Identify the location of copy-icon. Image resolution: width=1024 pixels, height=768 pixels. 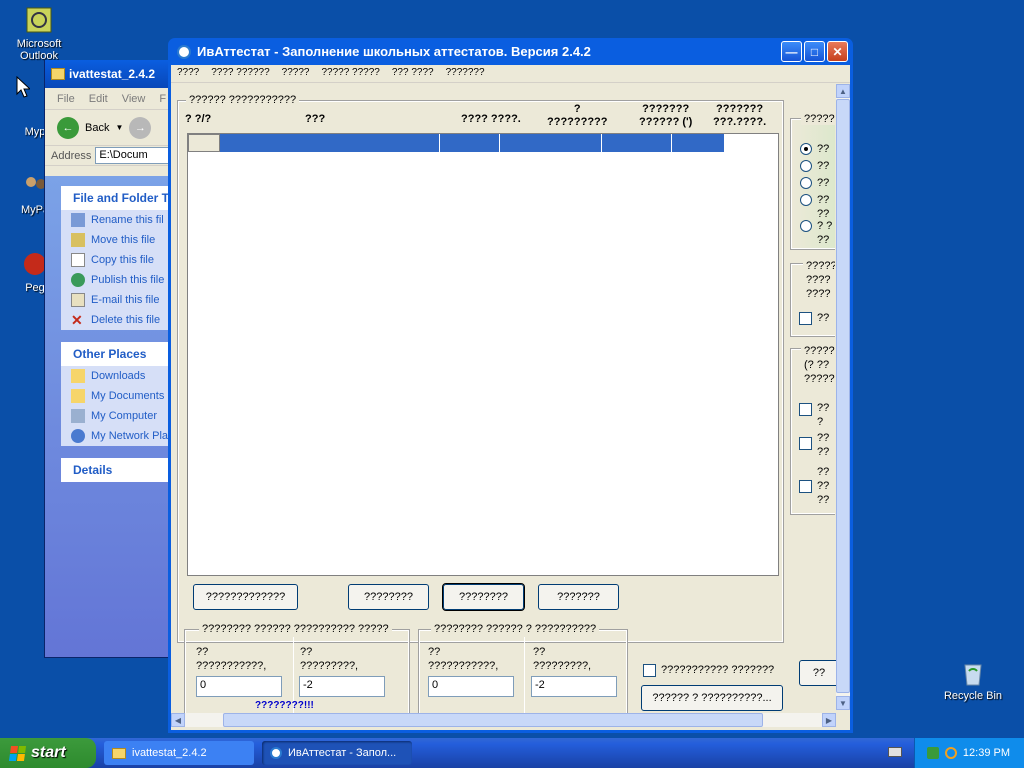
(78, 260).